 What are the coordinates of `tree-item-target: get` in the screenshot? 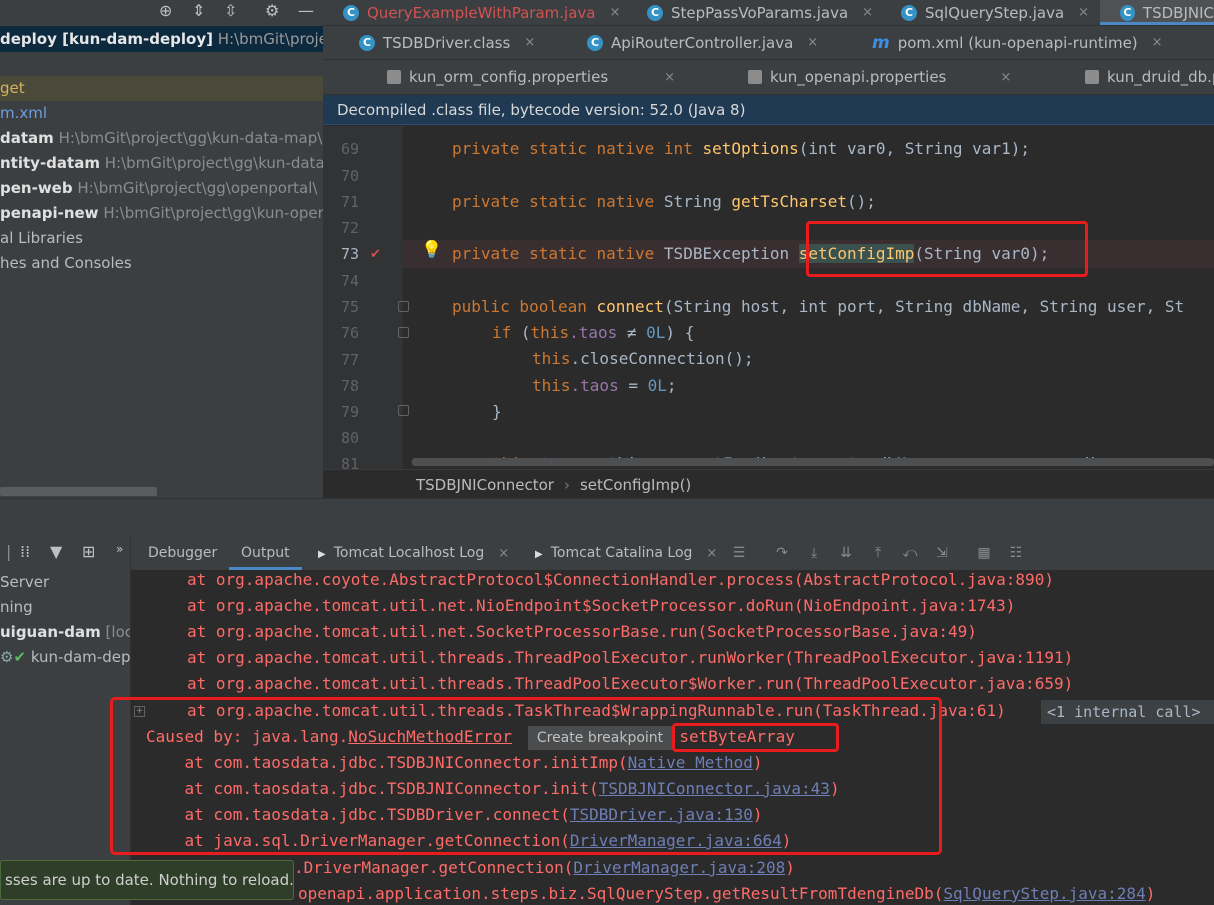 It's located at (161, 88).